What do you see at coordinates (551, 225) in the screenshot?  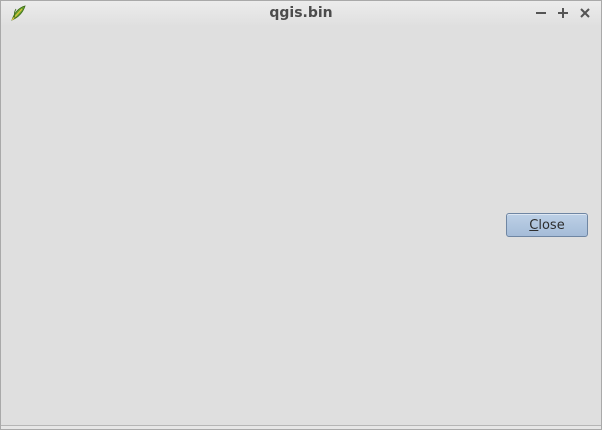 I see `close-button-label: lose` at bounding box center [551, 225].